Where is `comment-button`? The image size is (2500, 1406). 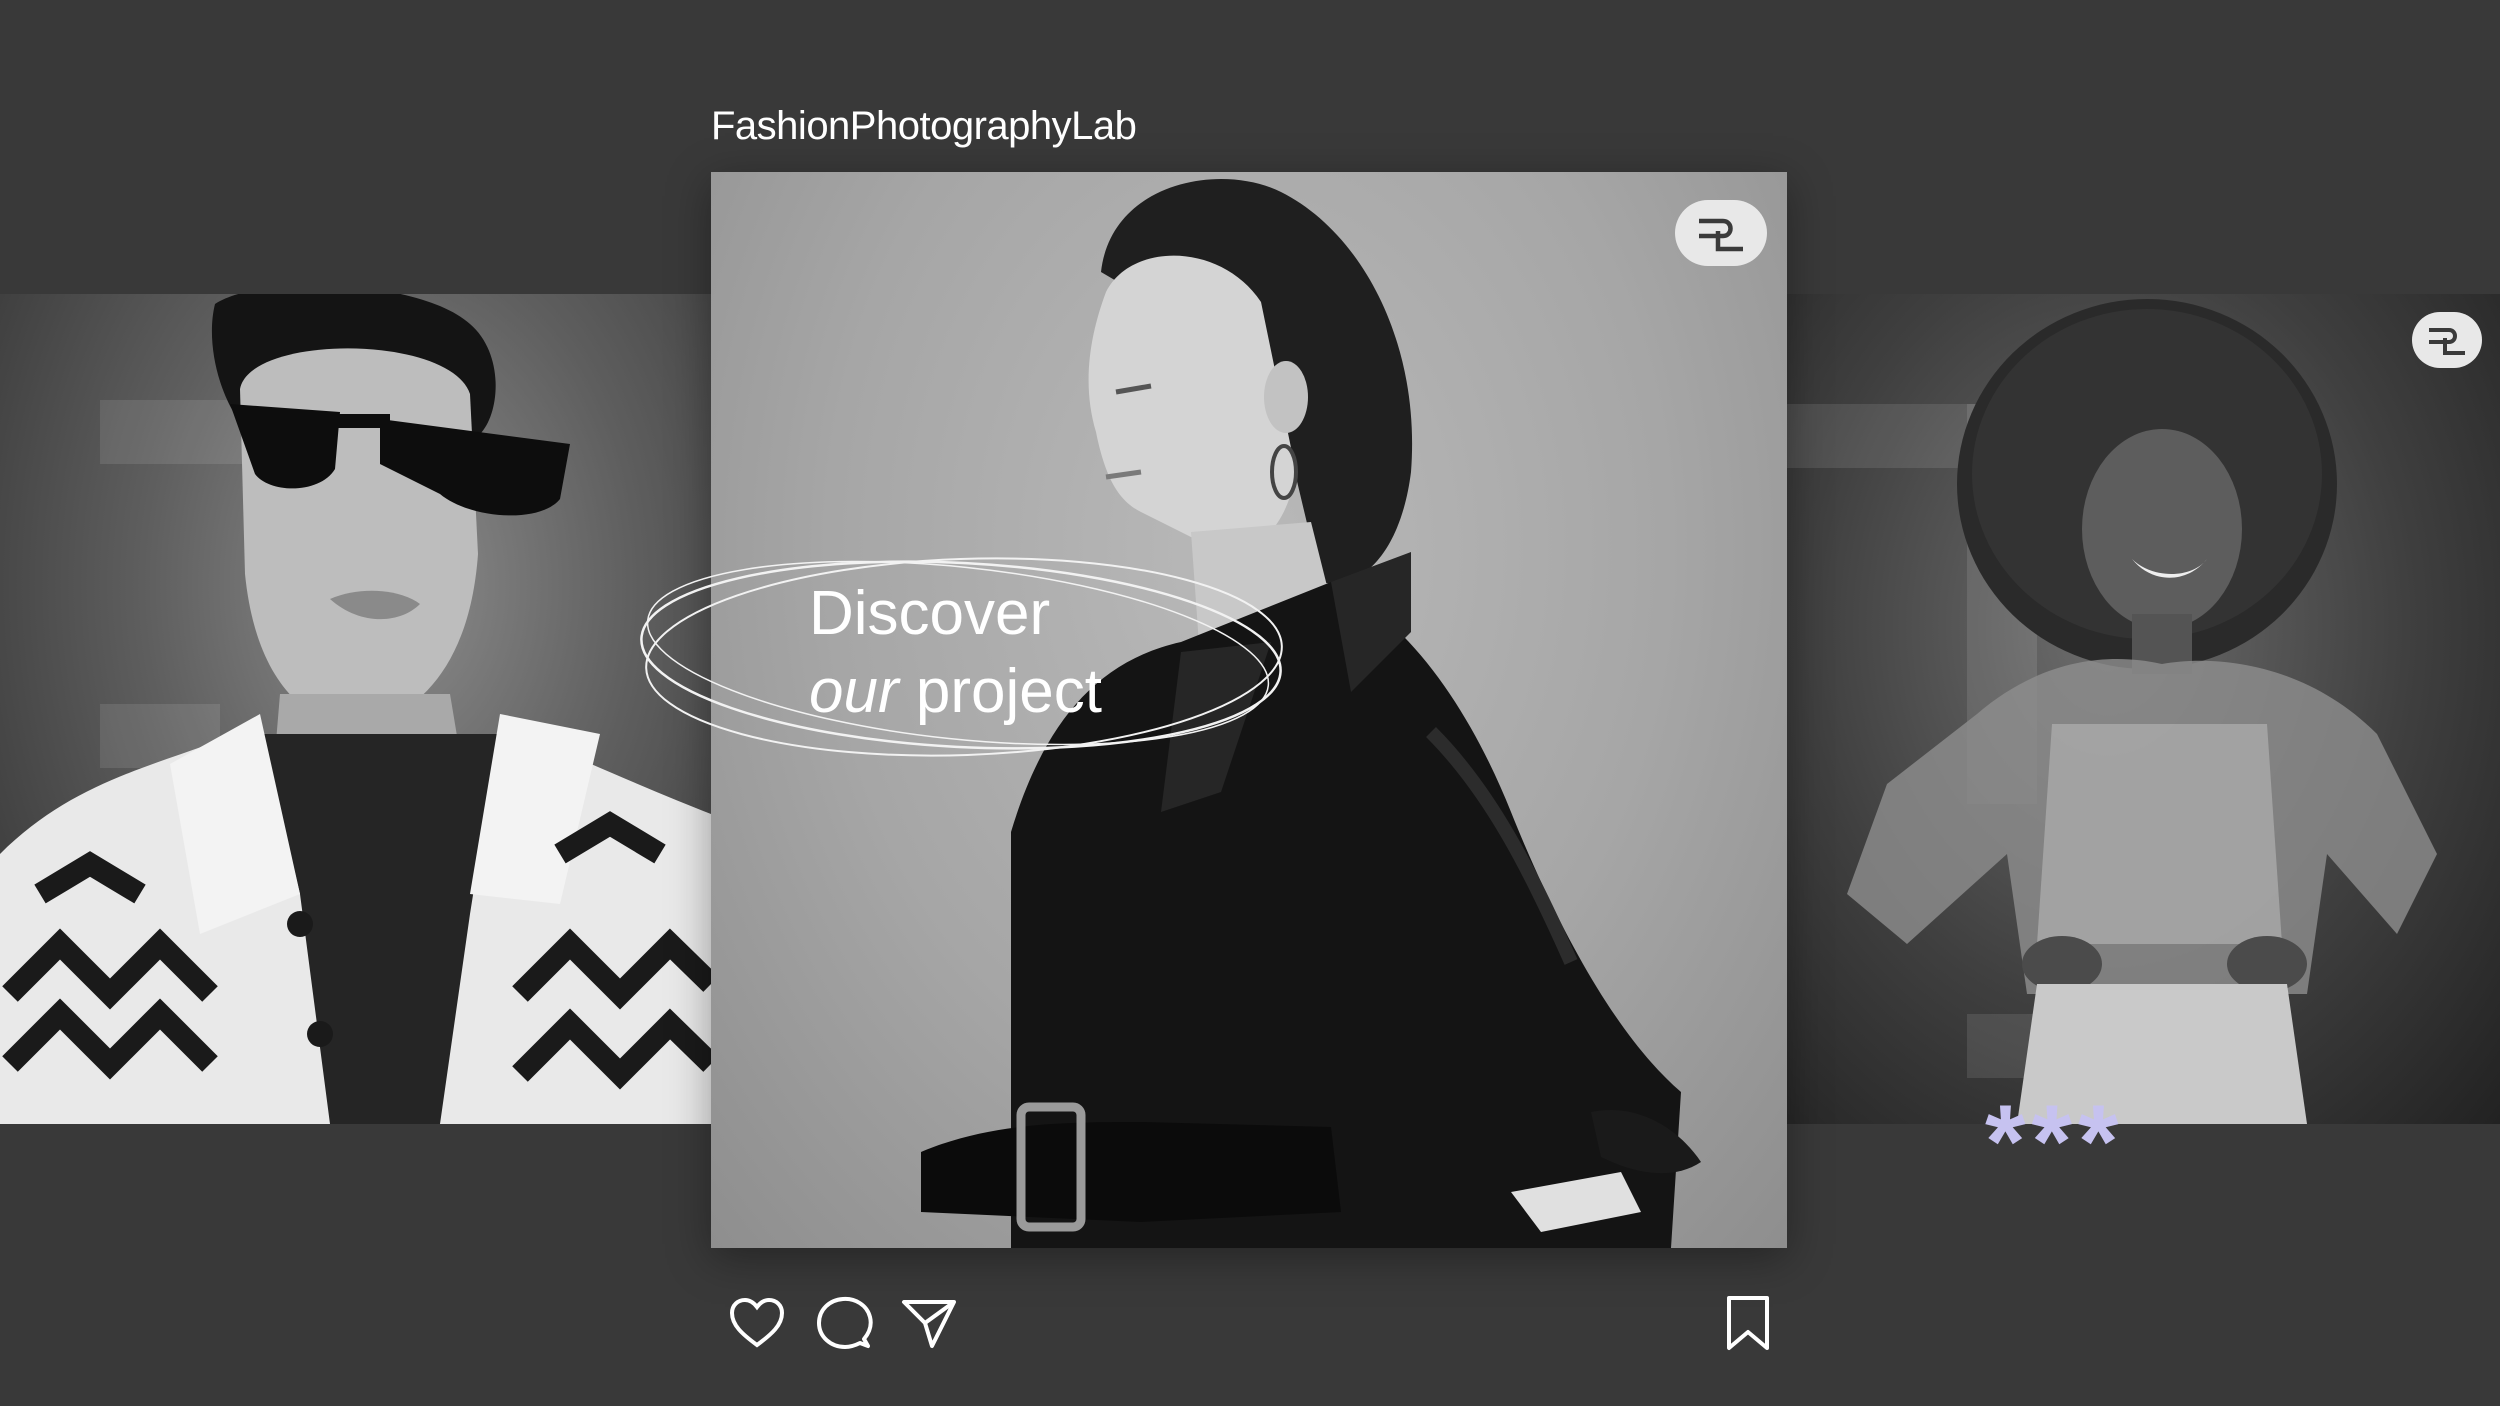 comment-button is located at coordinates (843, 1323).